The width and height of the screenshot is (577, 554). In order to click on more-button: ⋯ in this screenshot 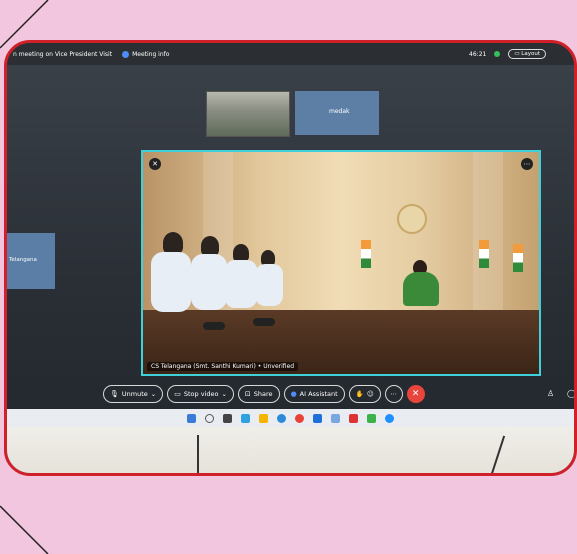, I will do `click(393, 394)`.